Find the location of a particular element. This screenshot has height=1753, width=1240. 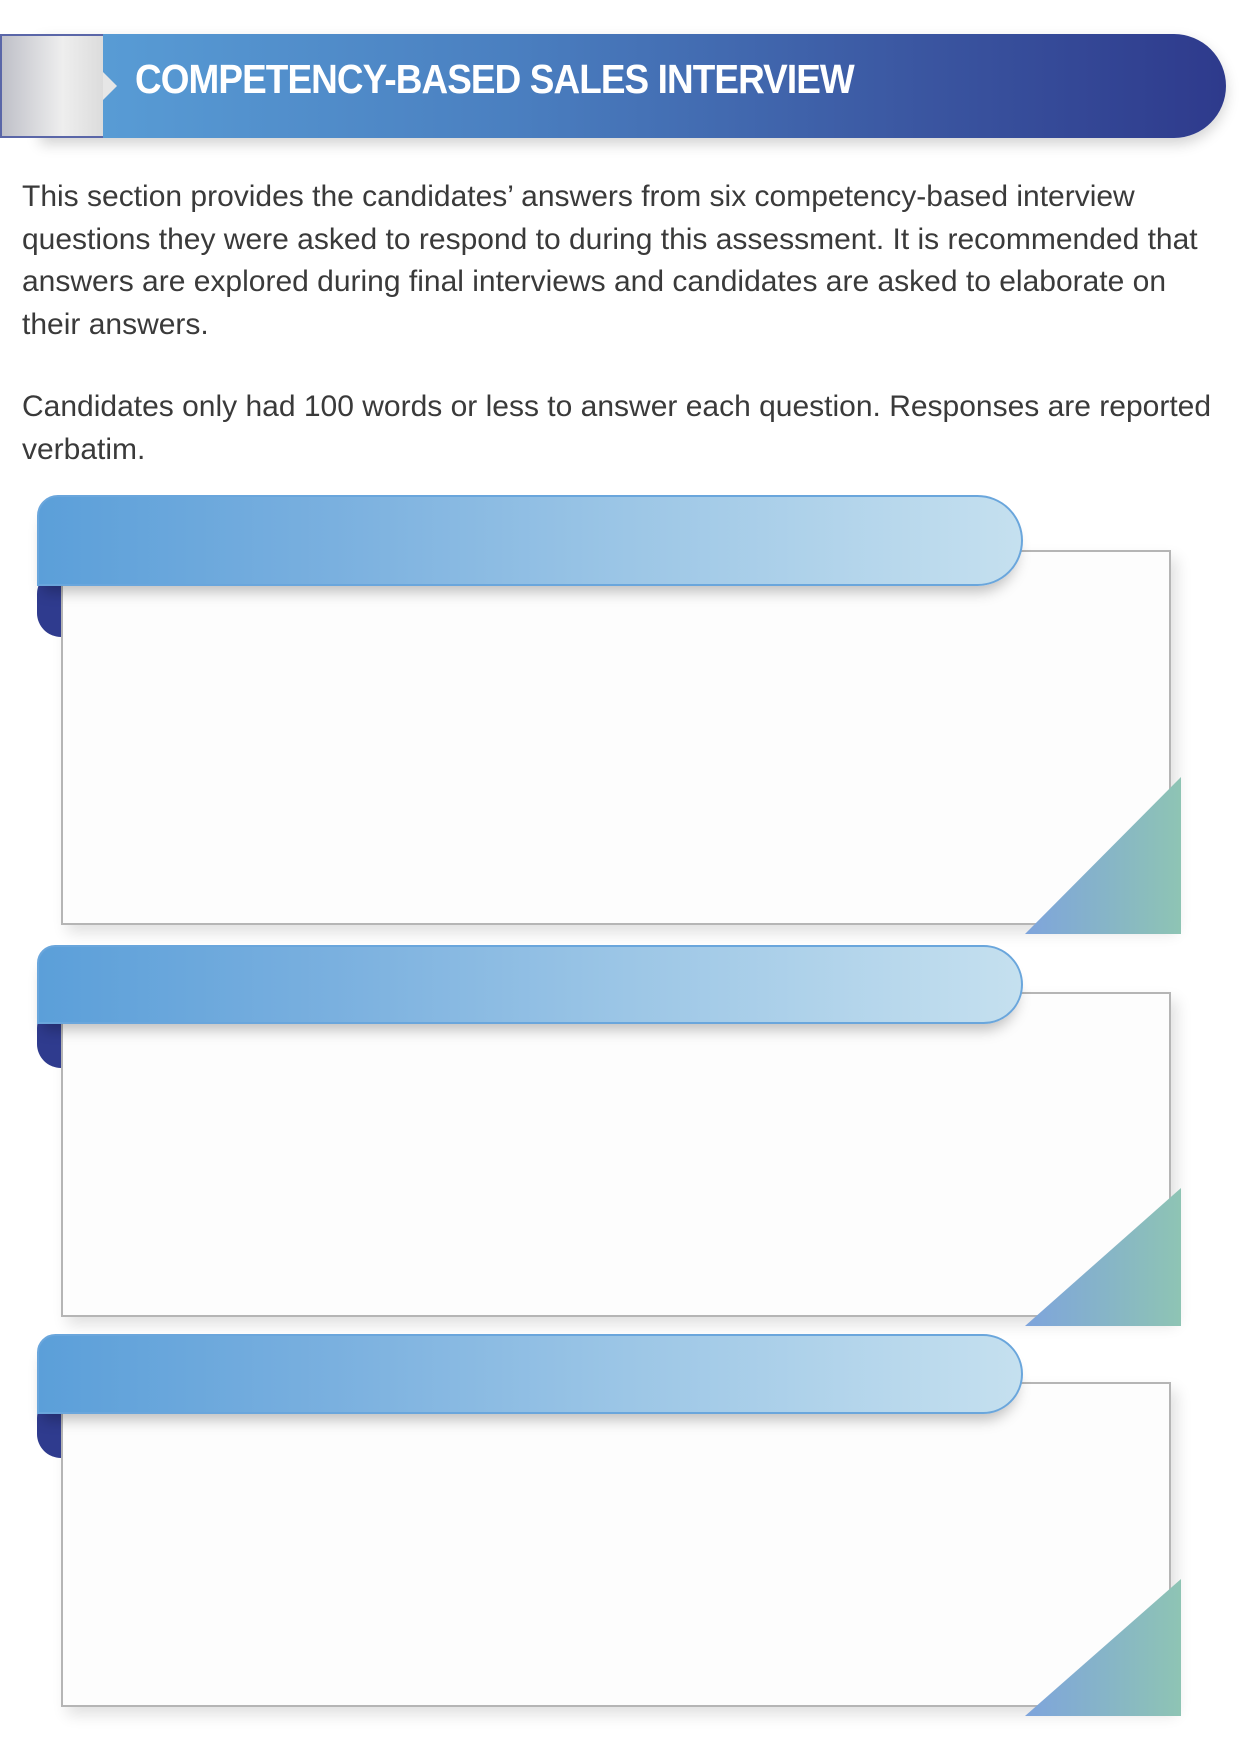

header-arrow-notch is located at coordinates (110, 86).